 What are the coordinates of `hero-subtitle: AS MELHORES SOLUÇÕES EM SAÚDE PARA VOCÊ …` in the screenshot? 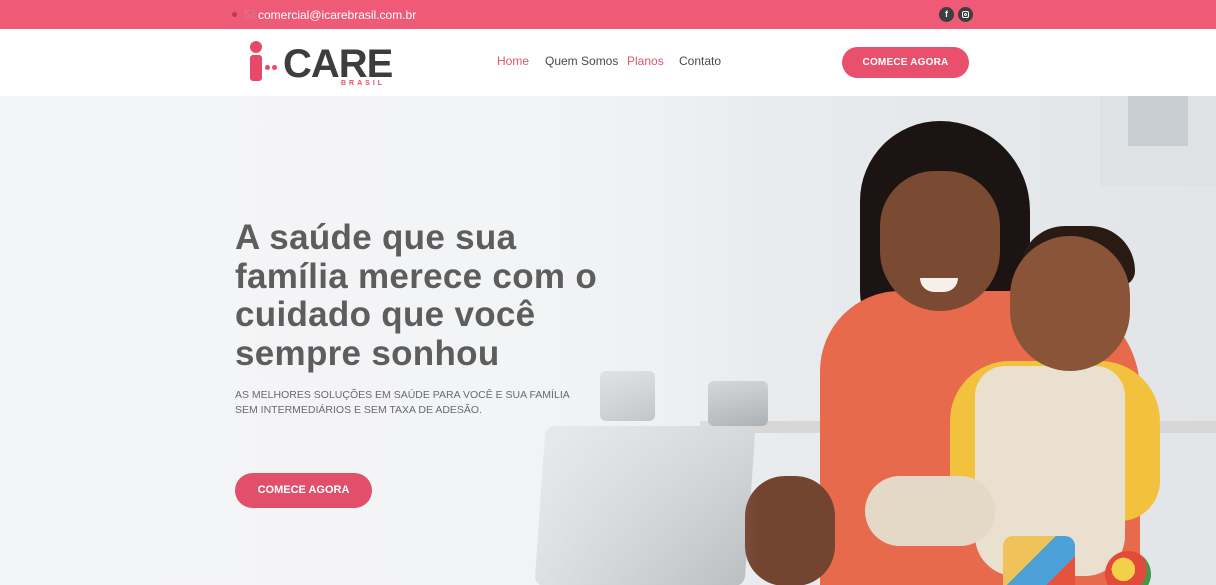 It's located at (402, 402).